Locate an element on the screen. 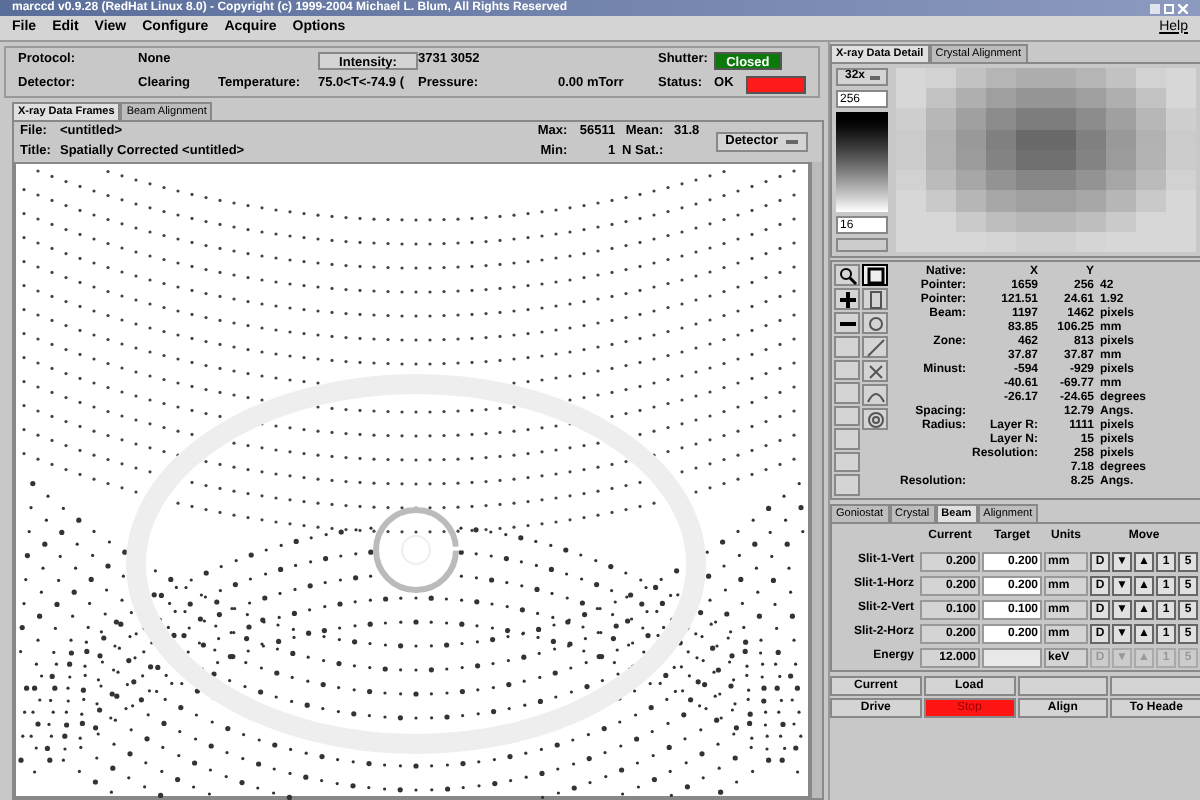 This screenshot has width=1200, height=800. maximize-icon is located at coordinates (1169, 8).